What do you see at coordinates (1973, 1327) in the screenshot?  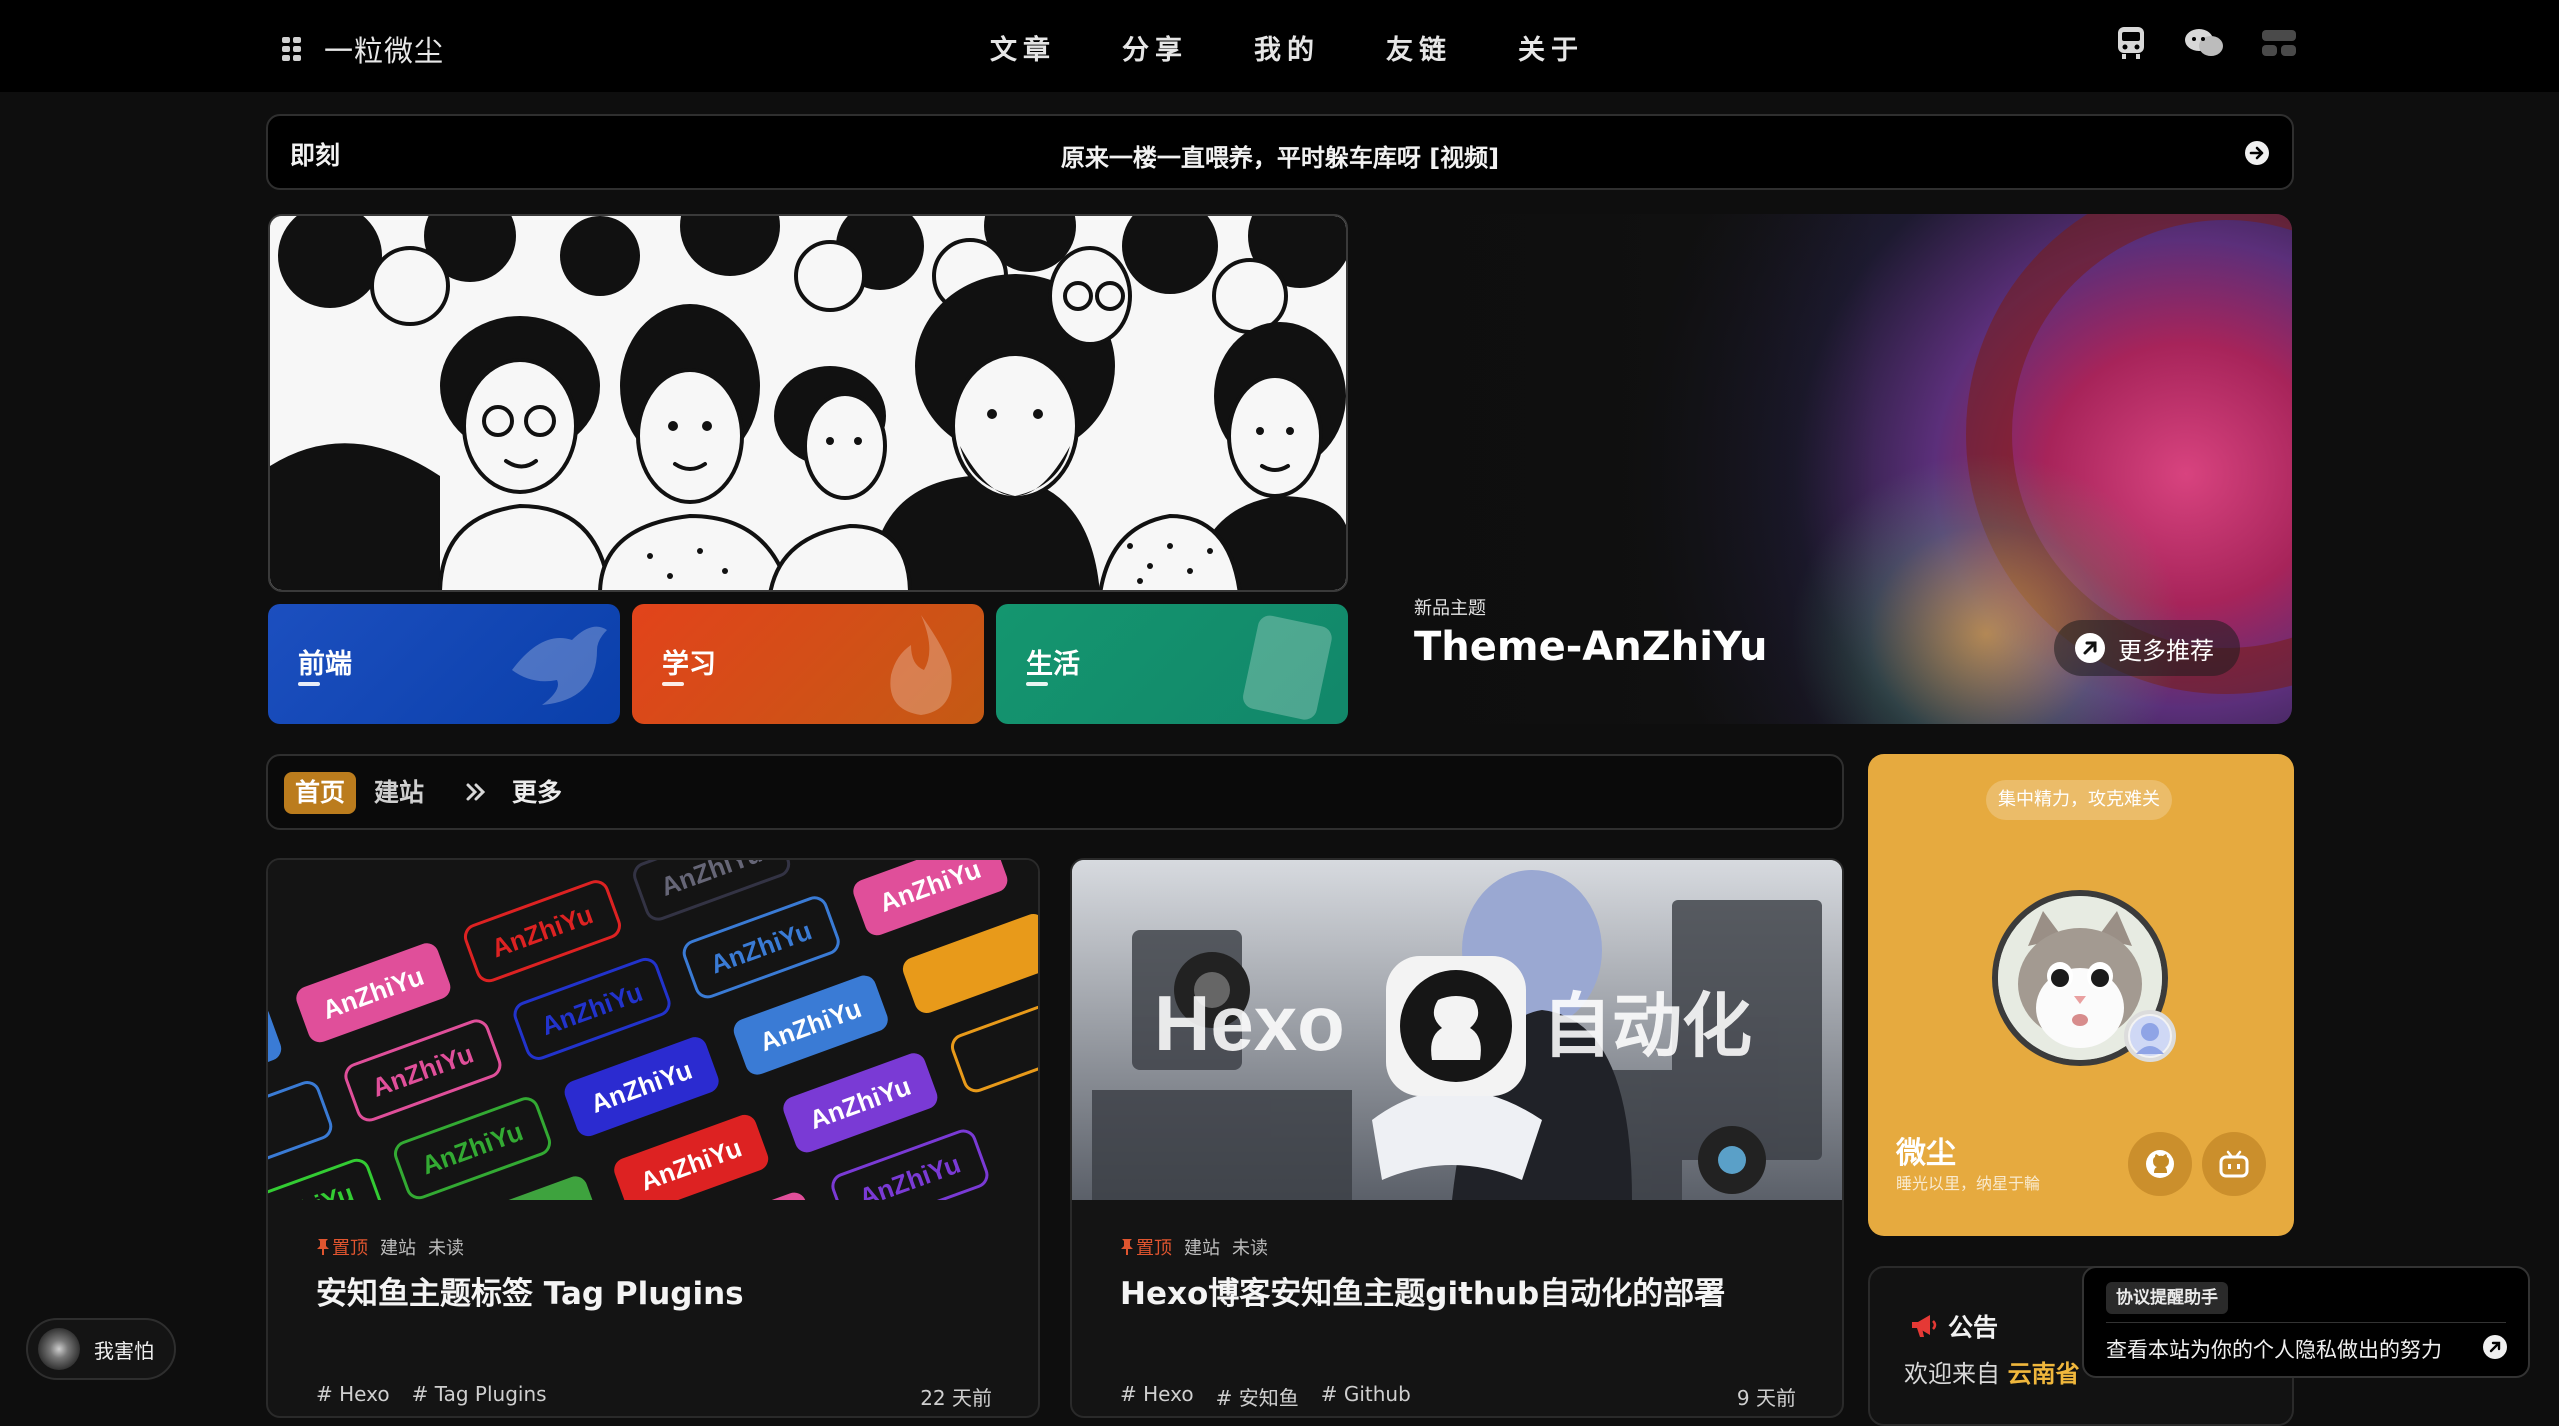 I see `announcement-title: 公告` at bounding box center [1973, 1327].